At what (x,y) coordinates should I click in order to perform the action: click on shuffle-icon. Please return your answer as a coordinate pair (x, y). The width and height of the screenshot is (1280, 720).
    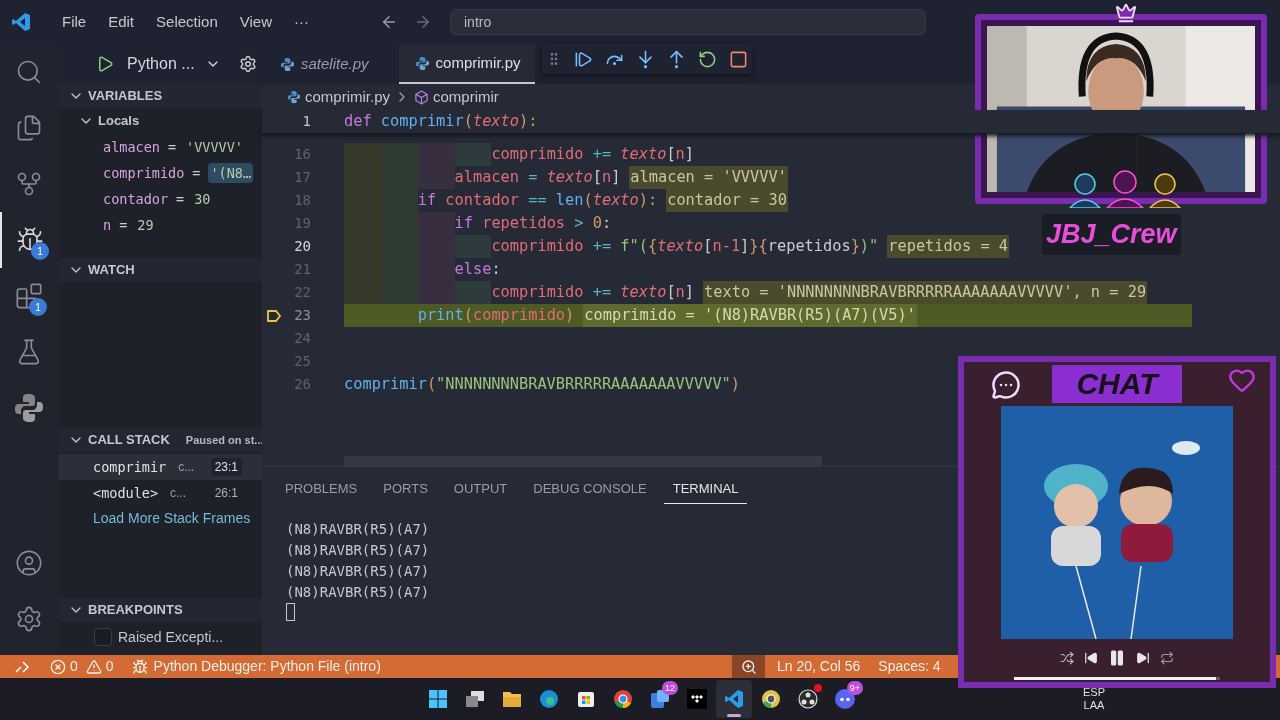
    Looking at the image, I should click on (1067, 658).